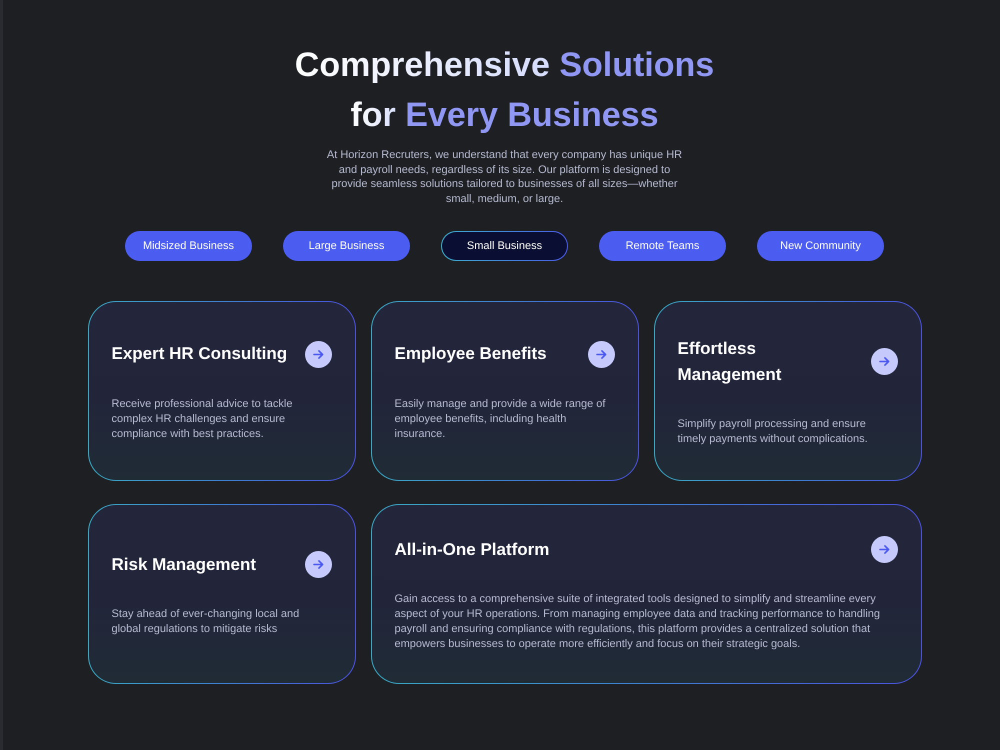 This screenshot has height=750, width=1000. What do you see at coordinates (188, 246) in the screenshot?
I see `filter-tab: Midsized Business` at bounding box center [188, 246].